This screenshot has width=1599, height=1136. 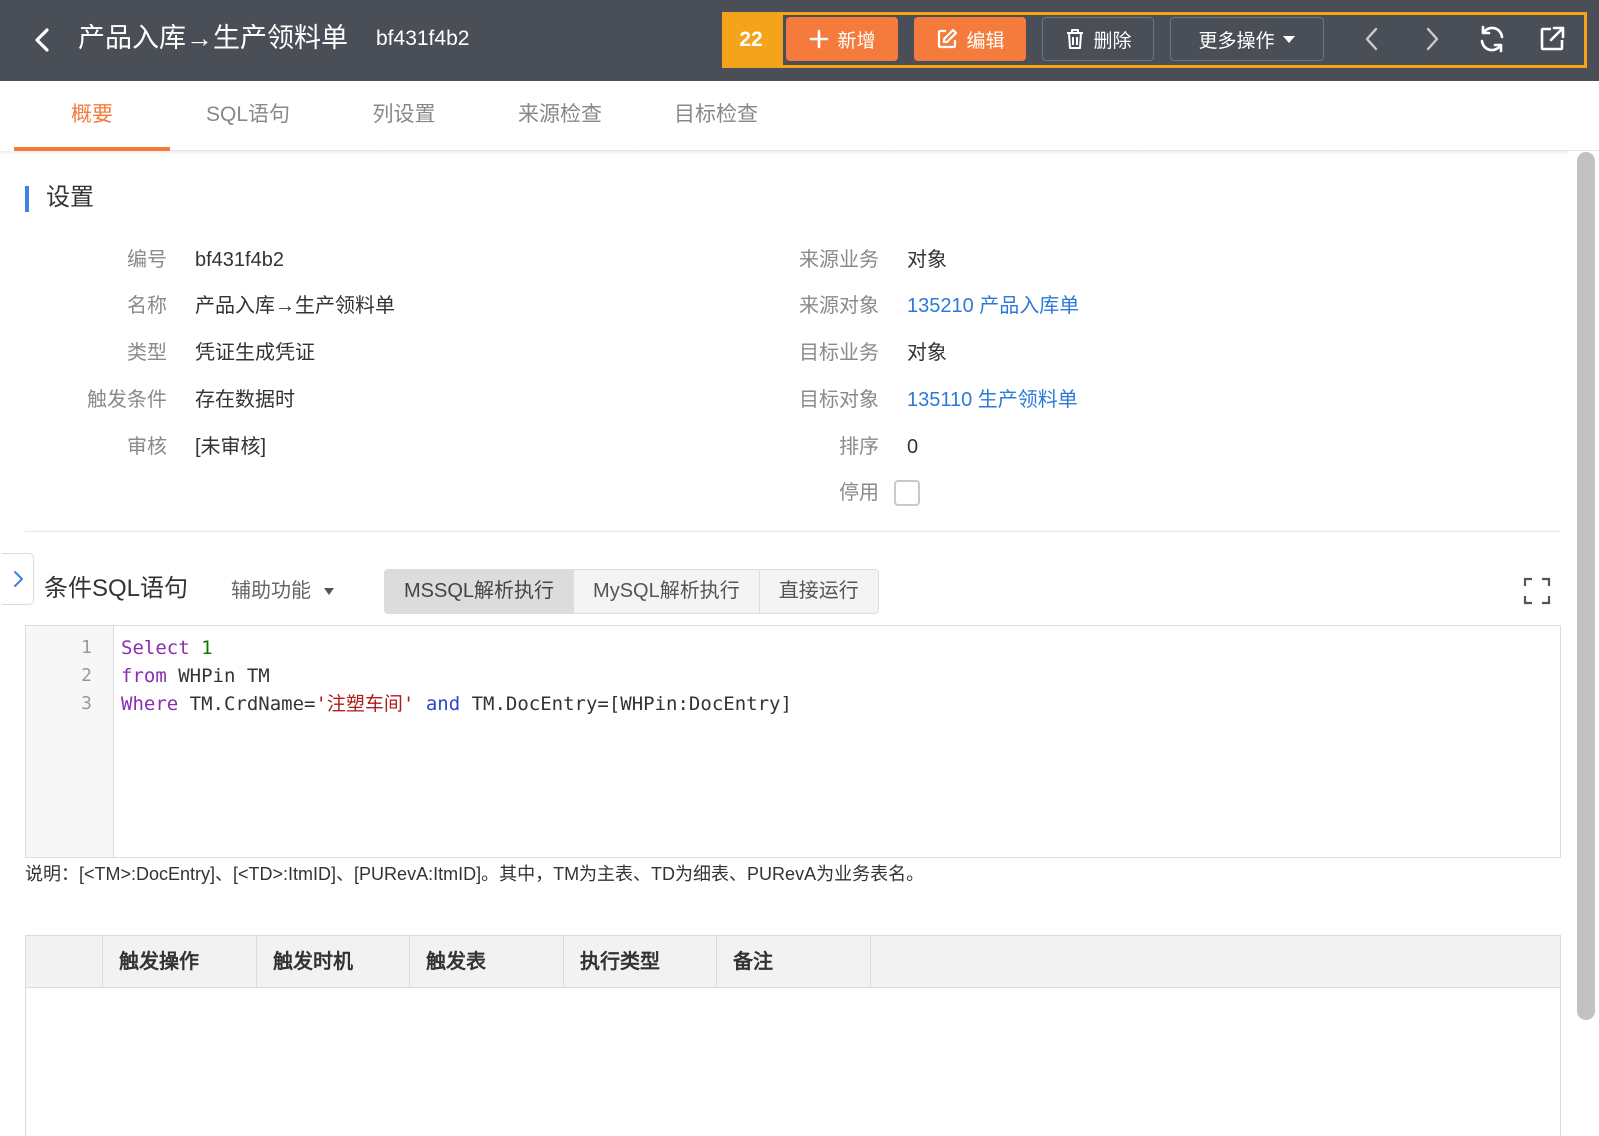 I want to click on page-title: 产品入库→生产领料单, so click(x=213, y=38).